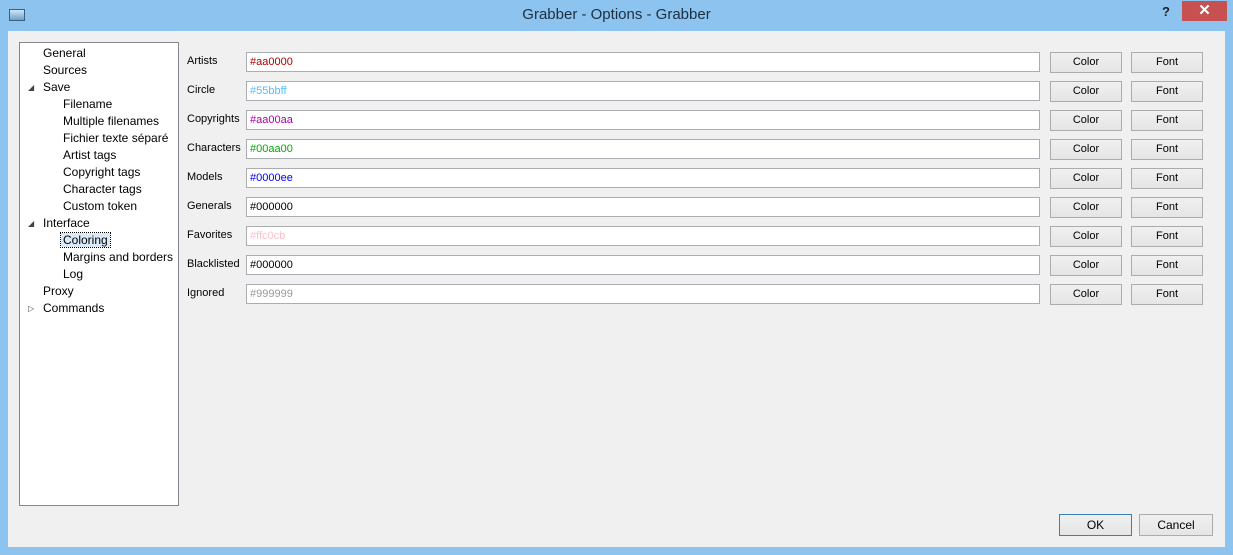 This screenshot has height=555, width=1233. Describe the element at coordinates (66, 223) in the screenshot. I see `tree-item-interface: Interface` at that location.